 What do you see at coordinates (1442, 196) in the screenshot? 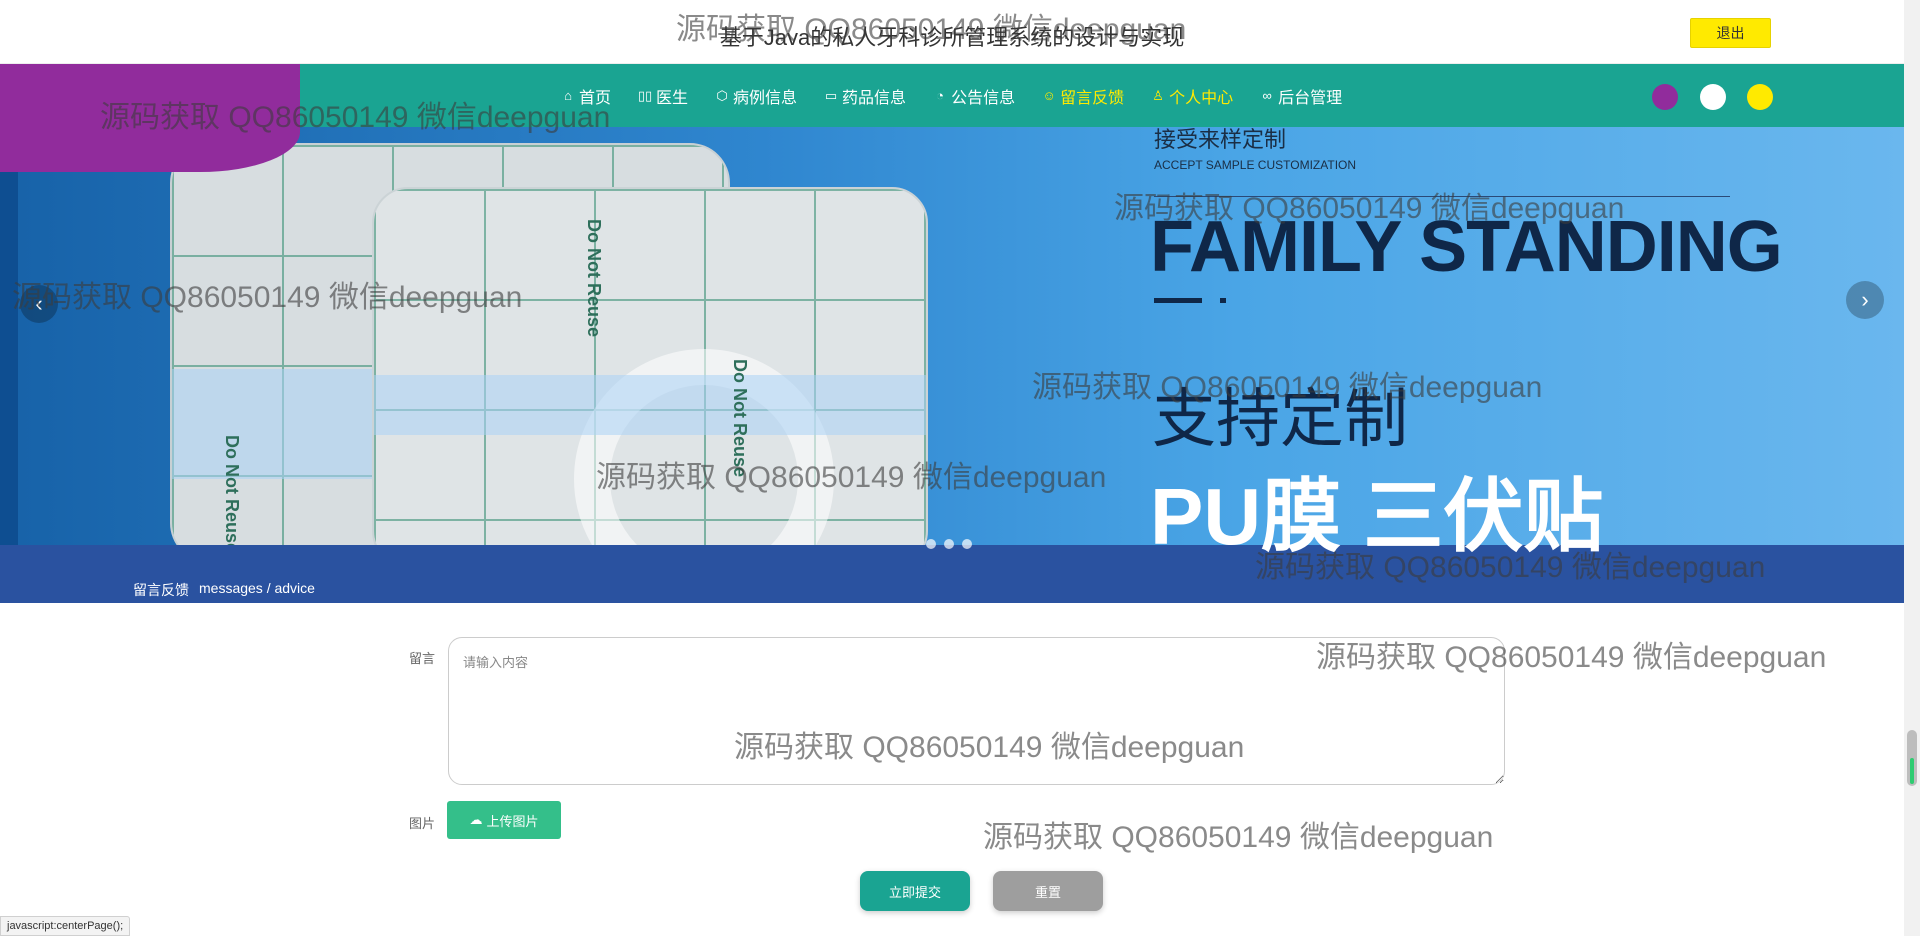
I see `banner-rule` at bounding box center [1442, 196].